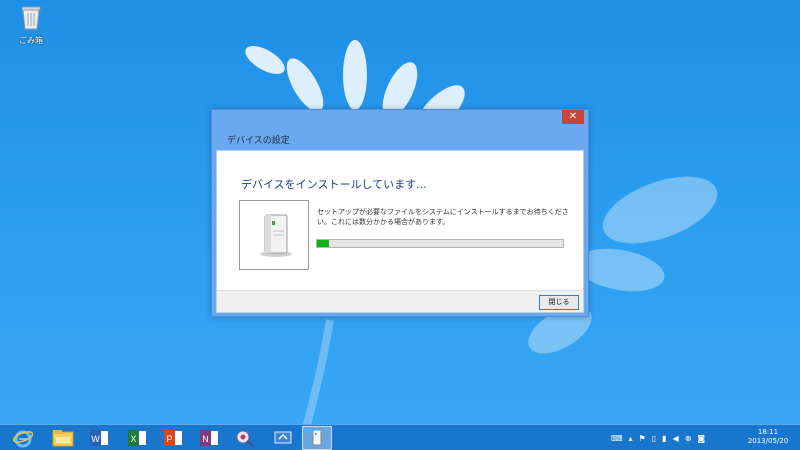 The width and height of the screenshot is (800, 450). What do you see at coordinates (768, 432) in the screenshot?
I see `clock-time: 18:11` at bounding box center [768, 432].